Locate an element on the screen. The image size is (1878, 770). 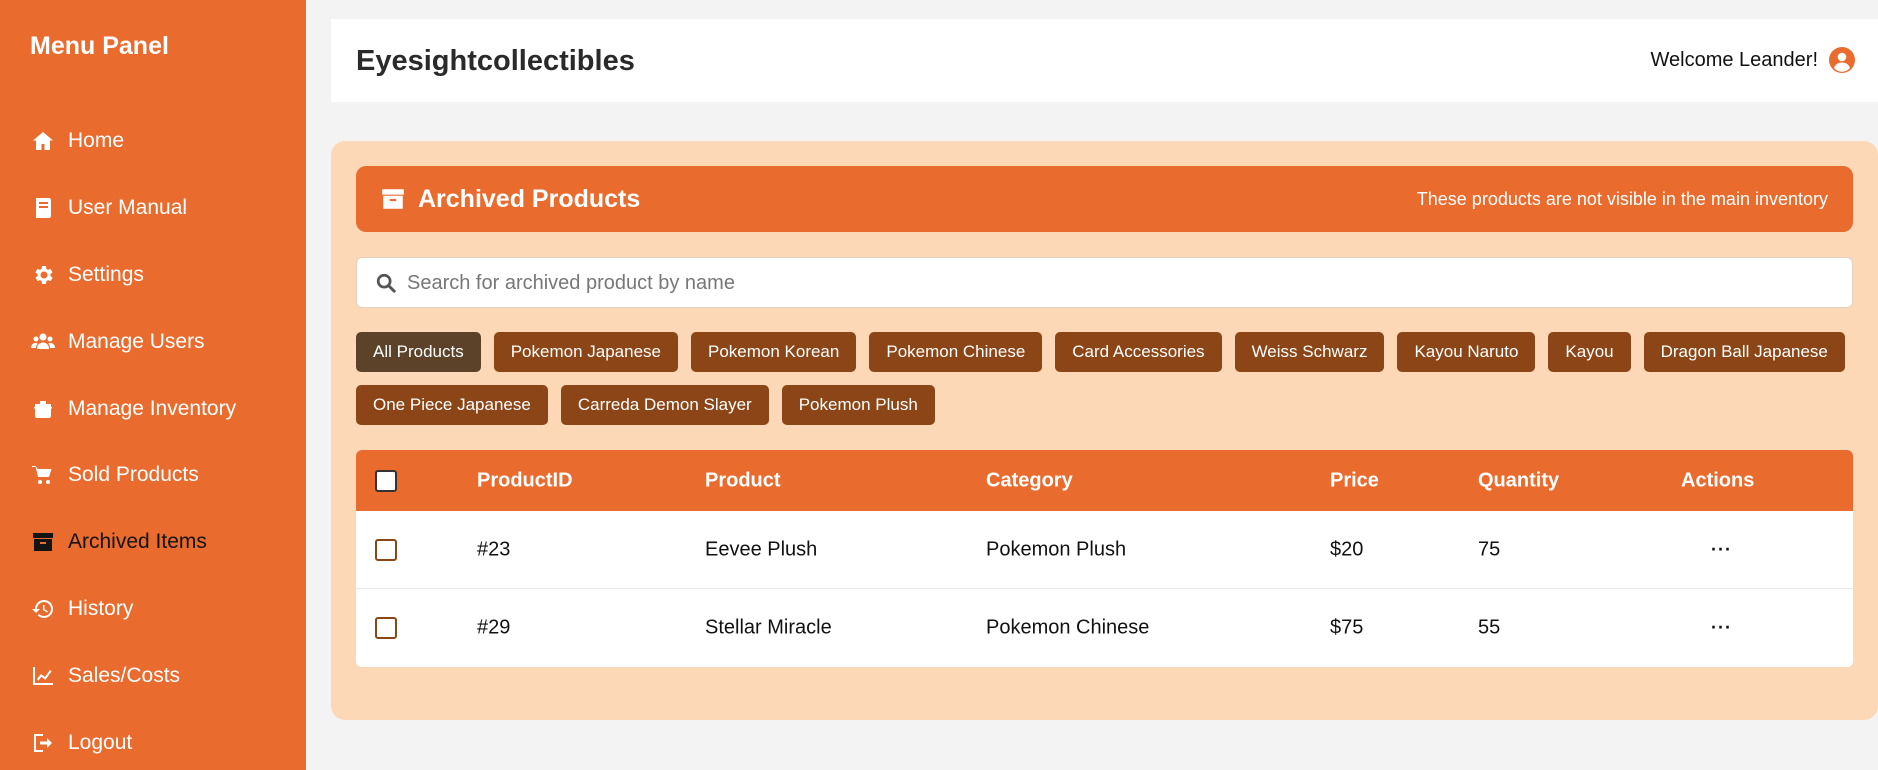
book-icon is located at coordinates (43, 208).